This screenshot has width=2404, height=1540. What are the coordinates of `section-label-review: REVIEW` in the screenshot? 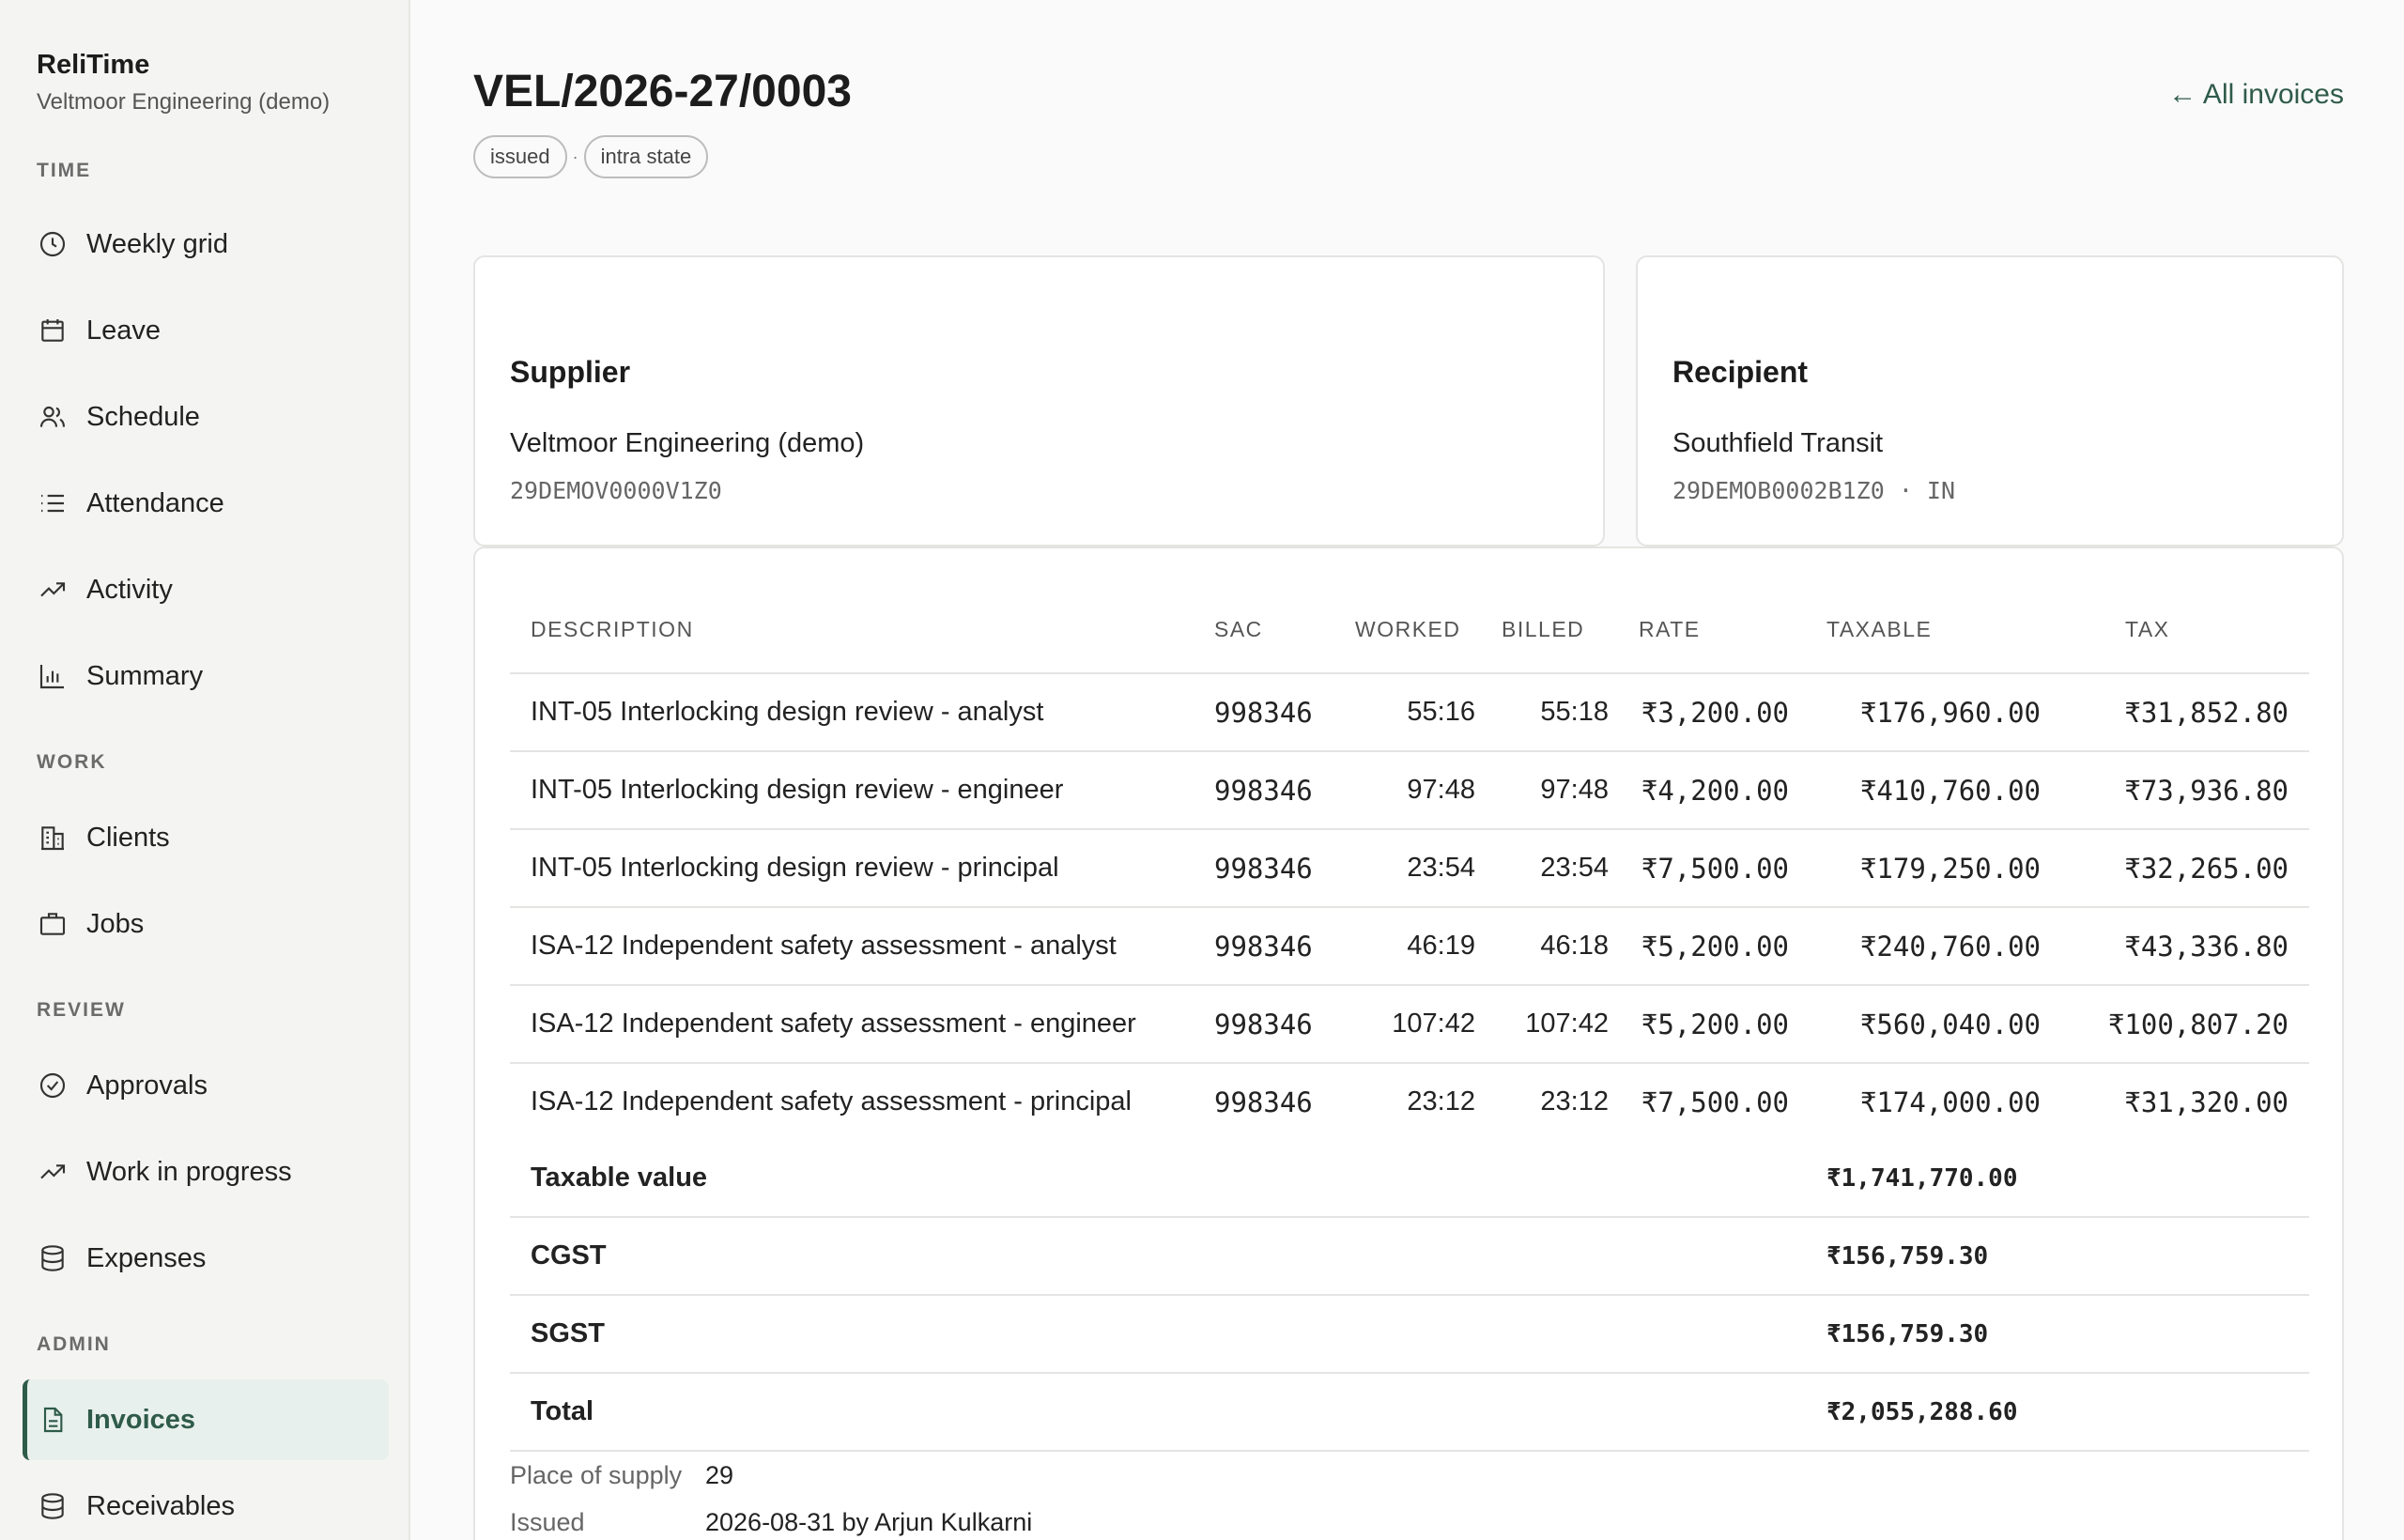 It's located at (81, 1010).